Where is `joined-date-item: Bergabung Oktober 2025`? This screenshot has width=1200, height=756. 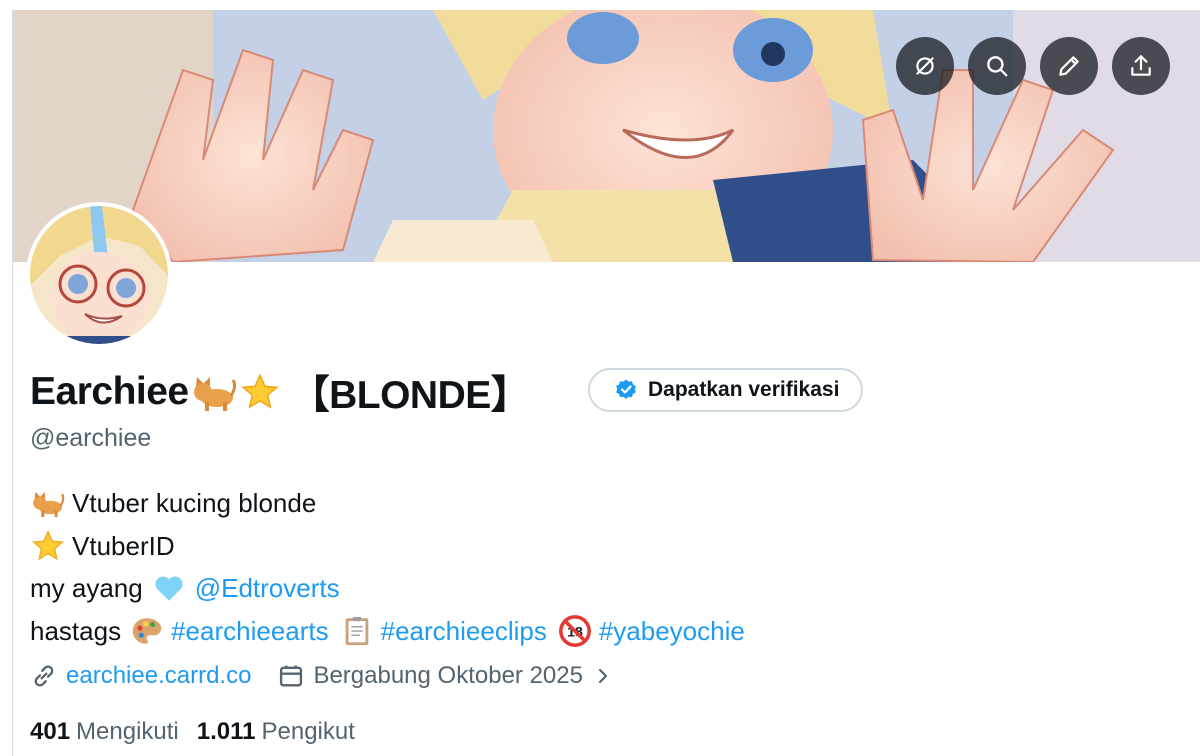
joined-date-item: Bergabung Oktober 2025 is located at coordinates (446, 676).